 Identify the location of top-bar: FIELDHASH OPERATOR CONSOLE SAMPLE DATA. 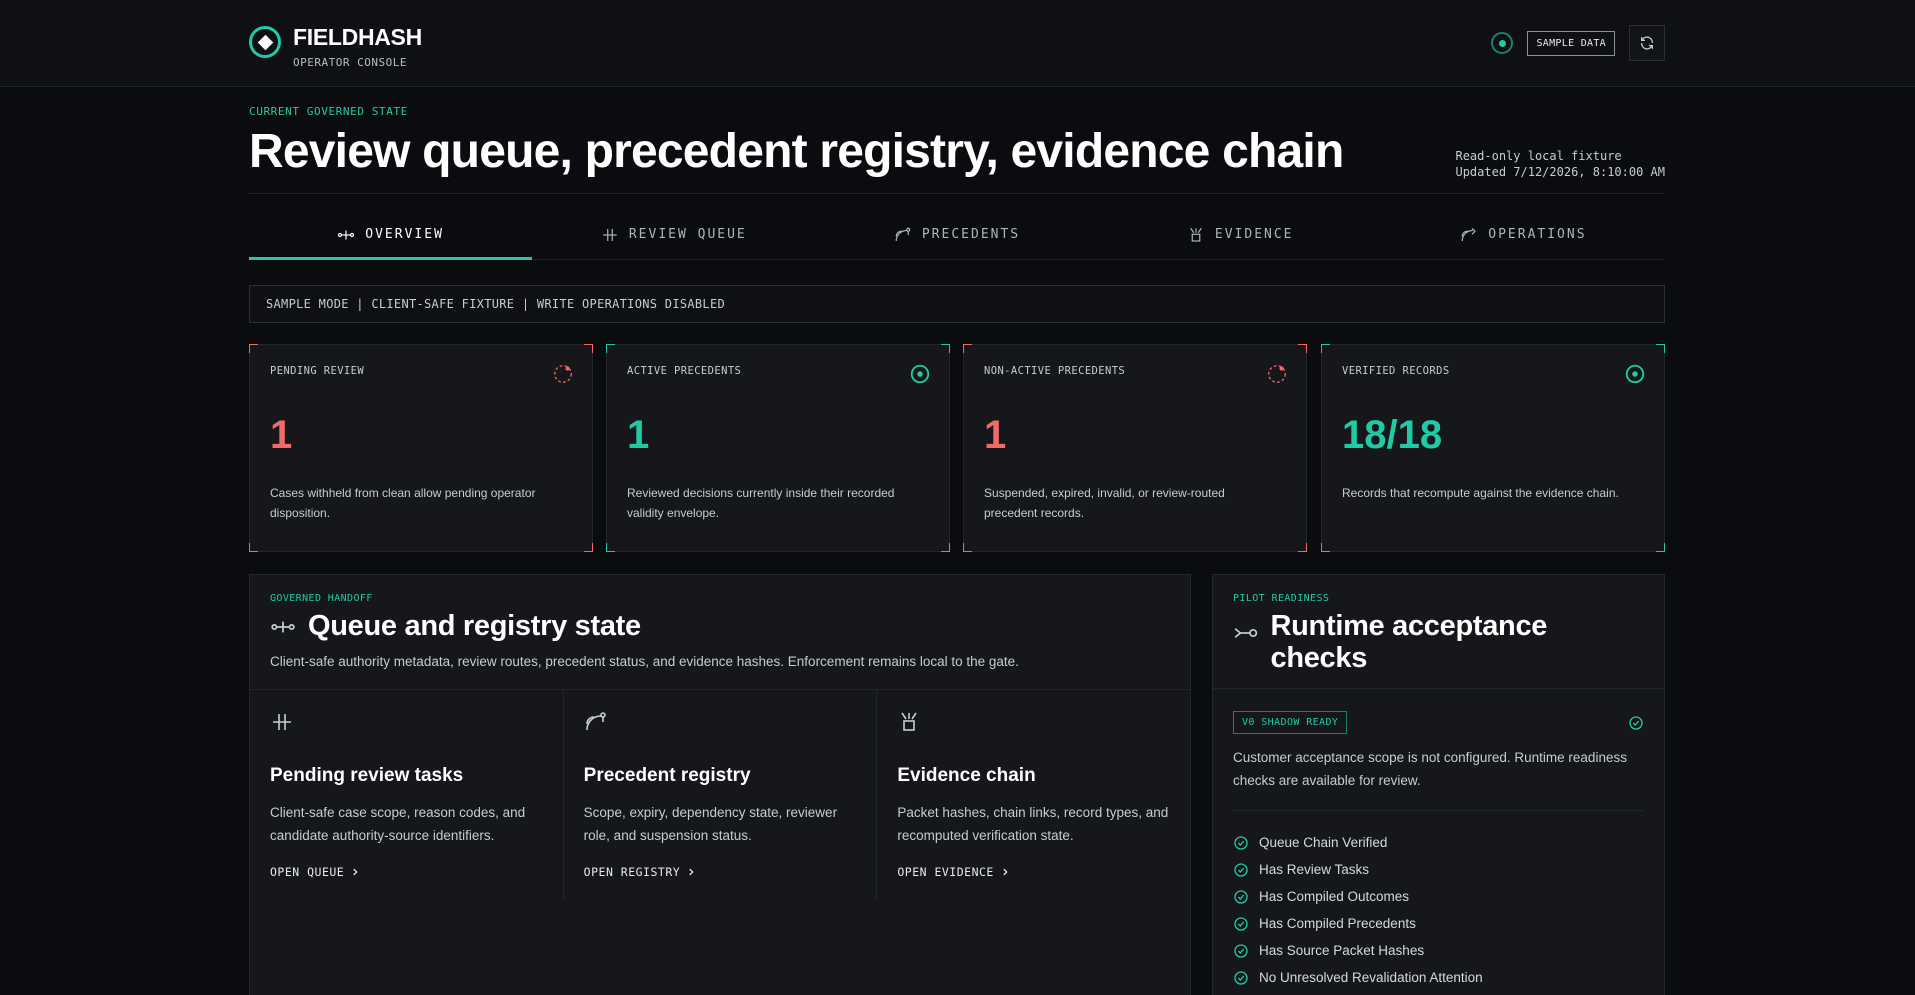
(957, 43).